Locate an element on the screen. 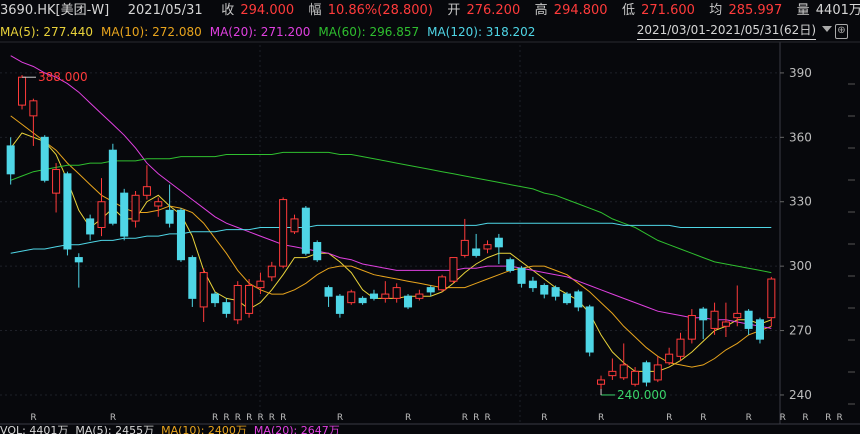  y-tick-label: 390 is located at coordinates (800, 73).